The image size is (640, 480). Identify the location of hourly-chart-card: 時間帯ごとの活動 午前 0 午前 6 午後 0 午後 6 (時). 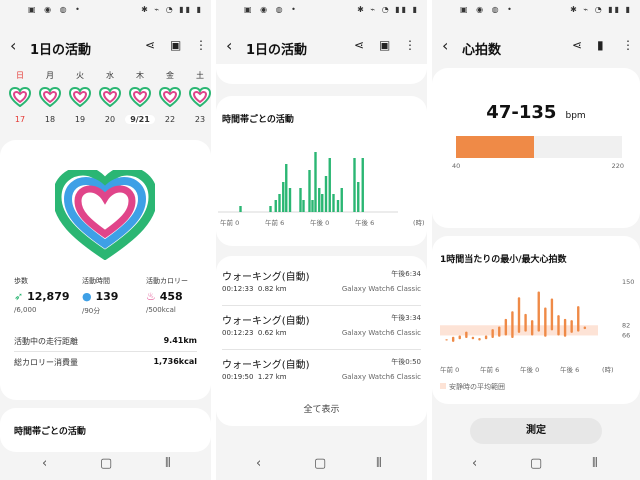
(321, 171).